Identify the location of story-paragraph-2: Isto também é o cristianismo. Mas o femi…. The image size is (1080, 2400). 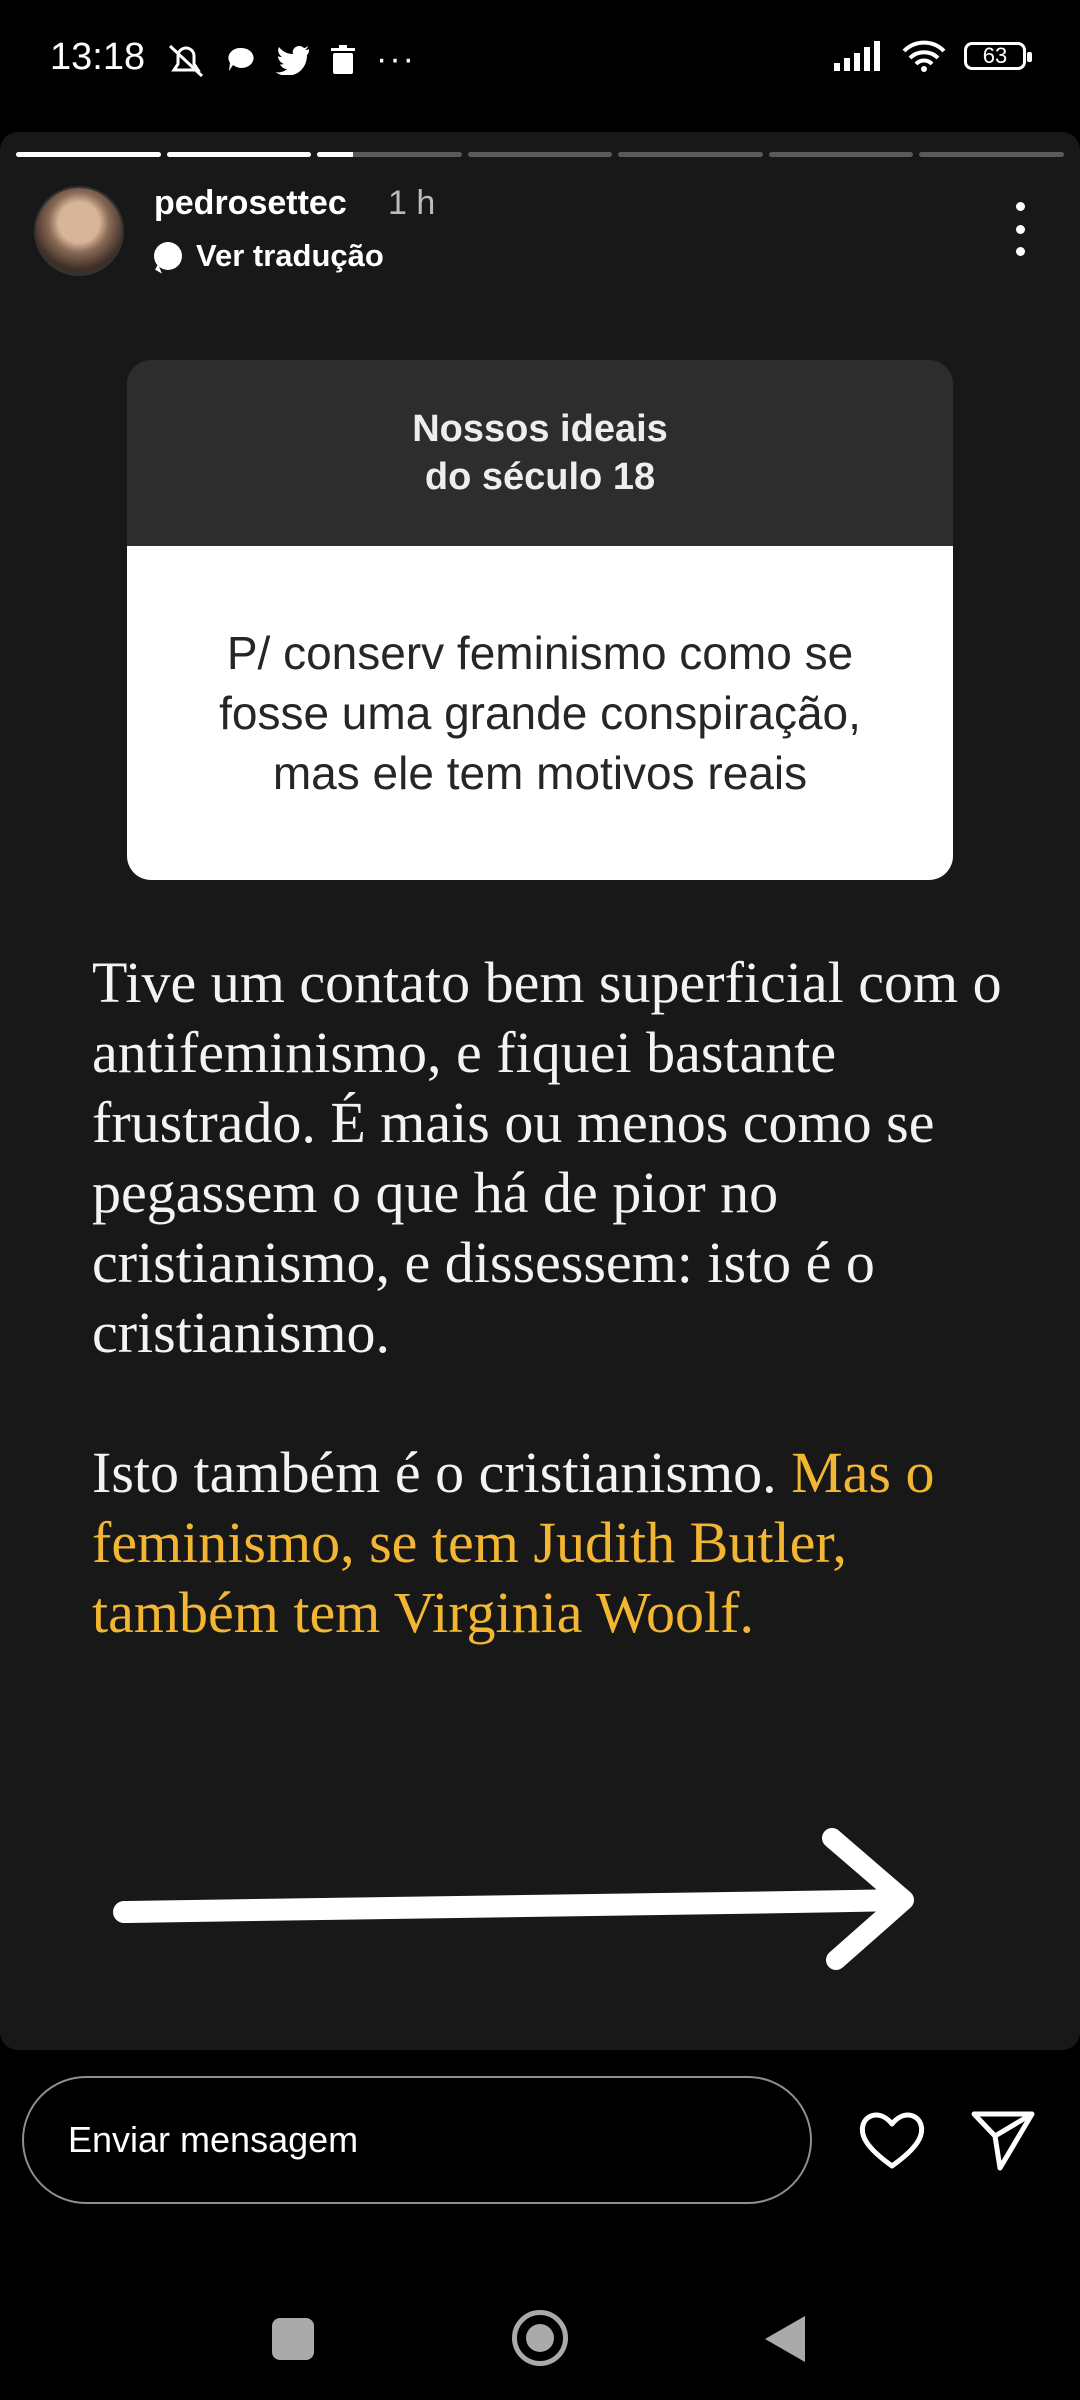
(552, 1543).